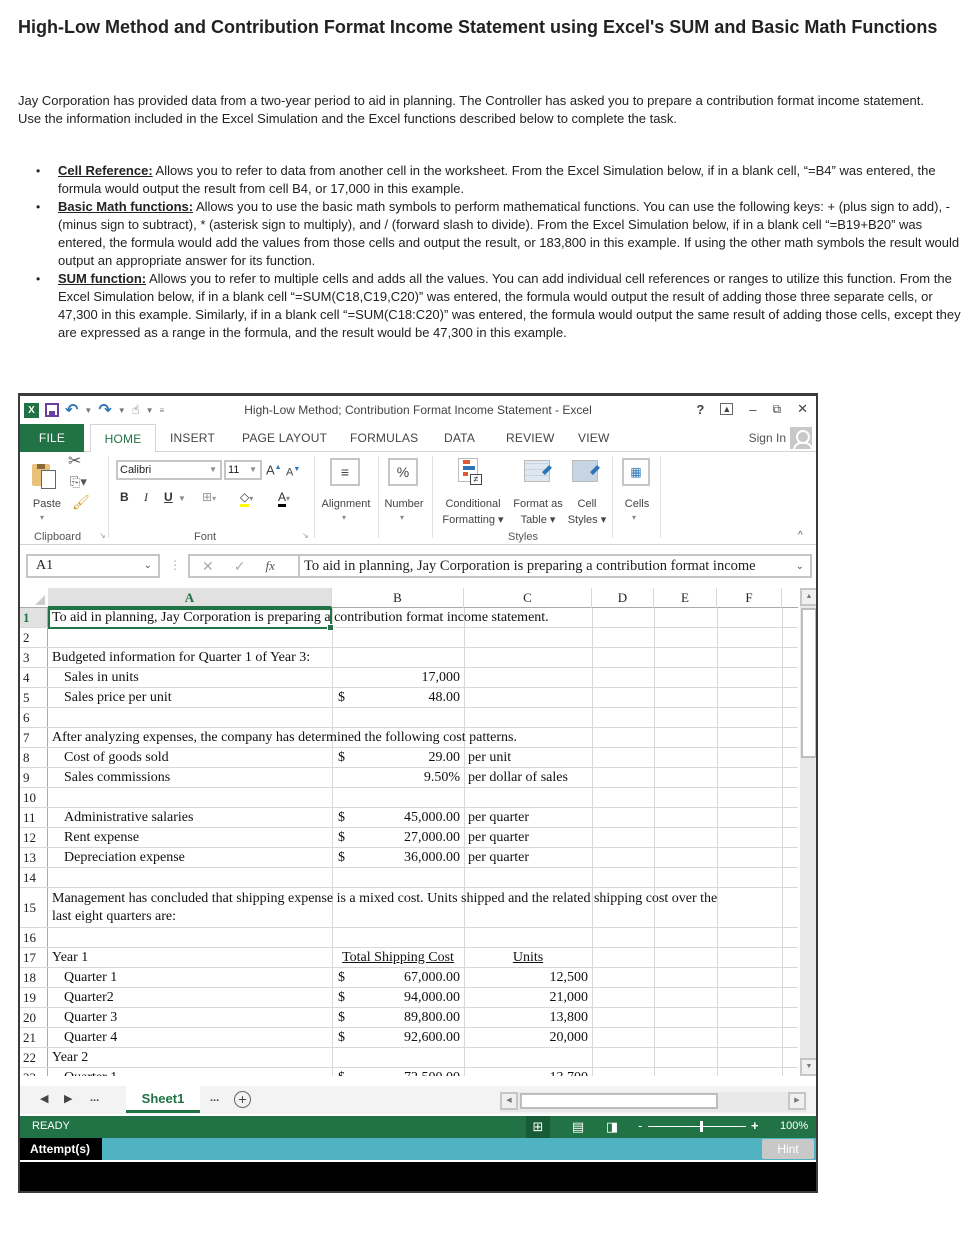 The image size is (980, 1238). What do you see at coordinates (240, 566) in the screenshot?
I see `confirm-entry-icon: ✓` at bounding box center [240, 566].